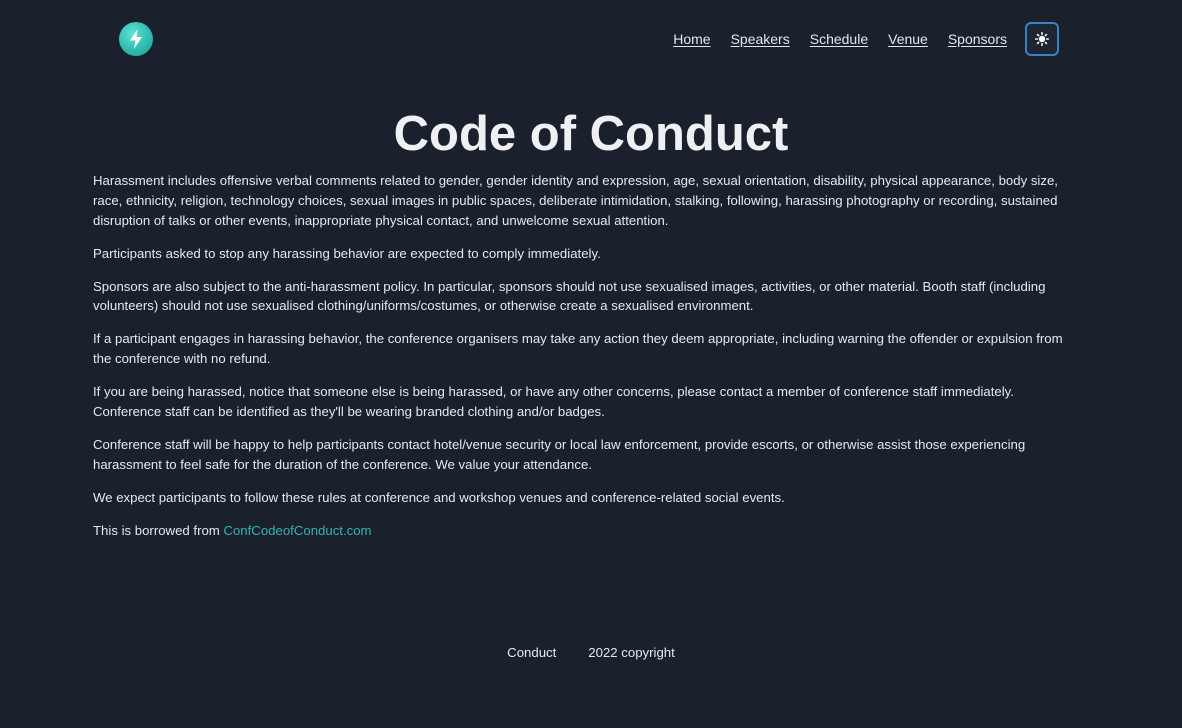 The image size is (1182, 728). What do you see at coordinates (297, 530) in the screenshot?
I see `credit-link: ConfCodeofConduct.com` at bounding box center [297, 530].